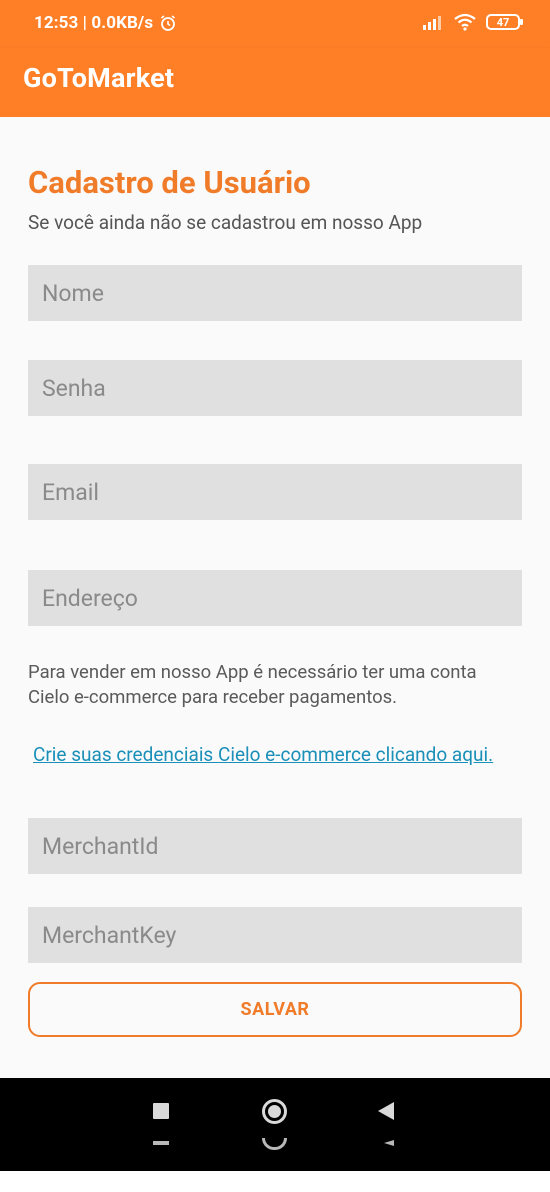  Describe the element at coordinates (169, 182) in the screenshot. I see `page-title: Cadastro de Usuário` at that location.